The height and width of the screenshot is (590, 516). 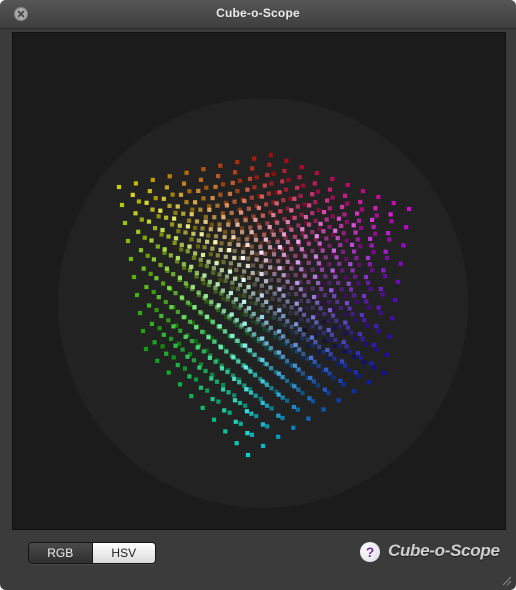 I want to click on help-button: ?, so click(x=370, y=552).